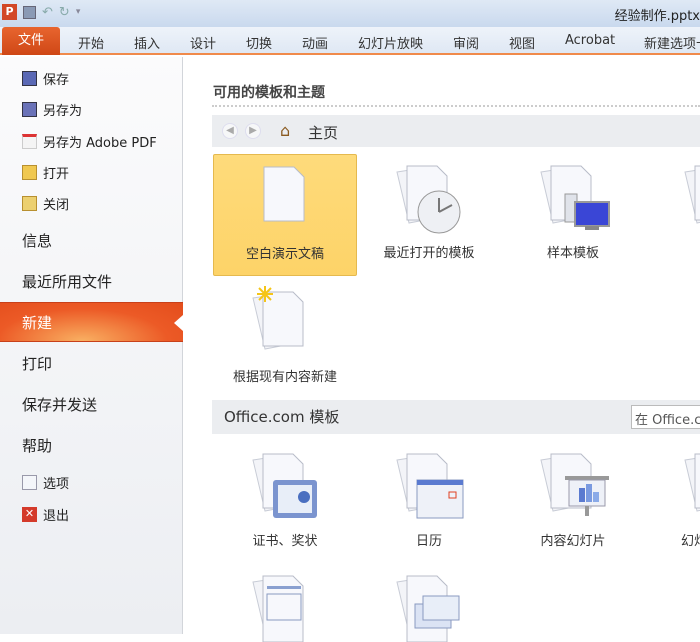  What do you see at coordinates (282, 417) in the screenshot?
I see `office-heading: Office.com 模板` at bounding box center [282, 417].